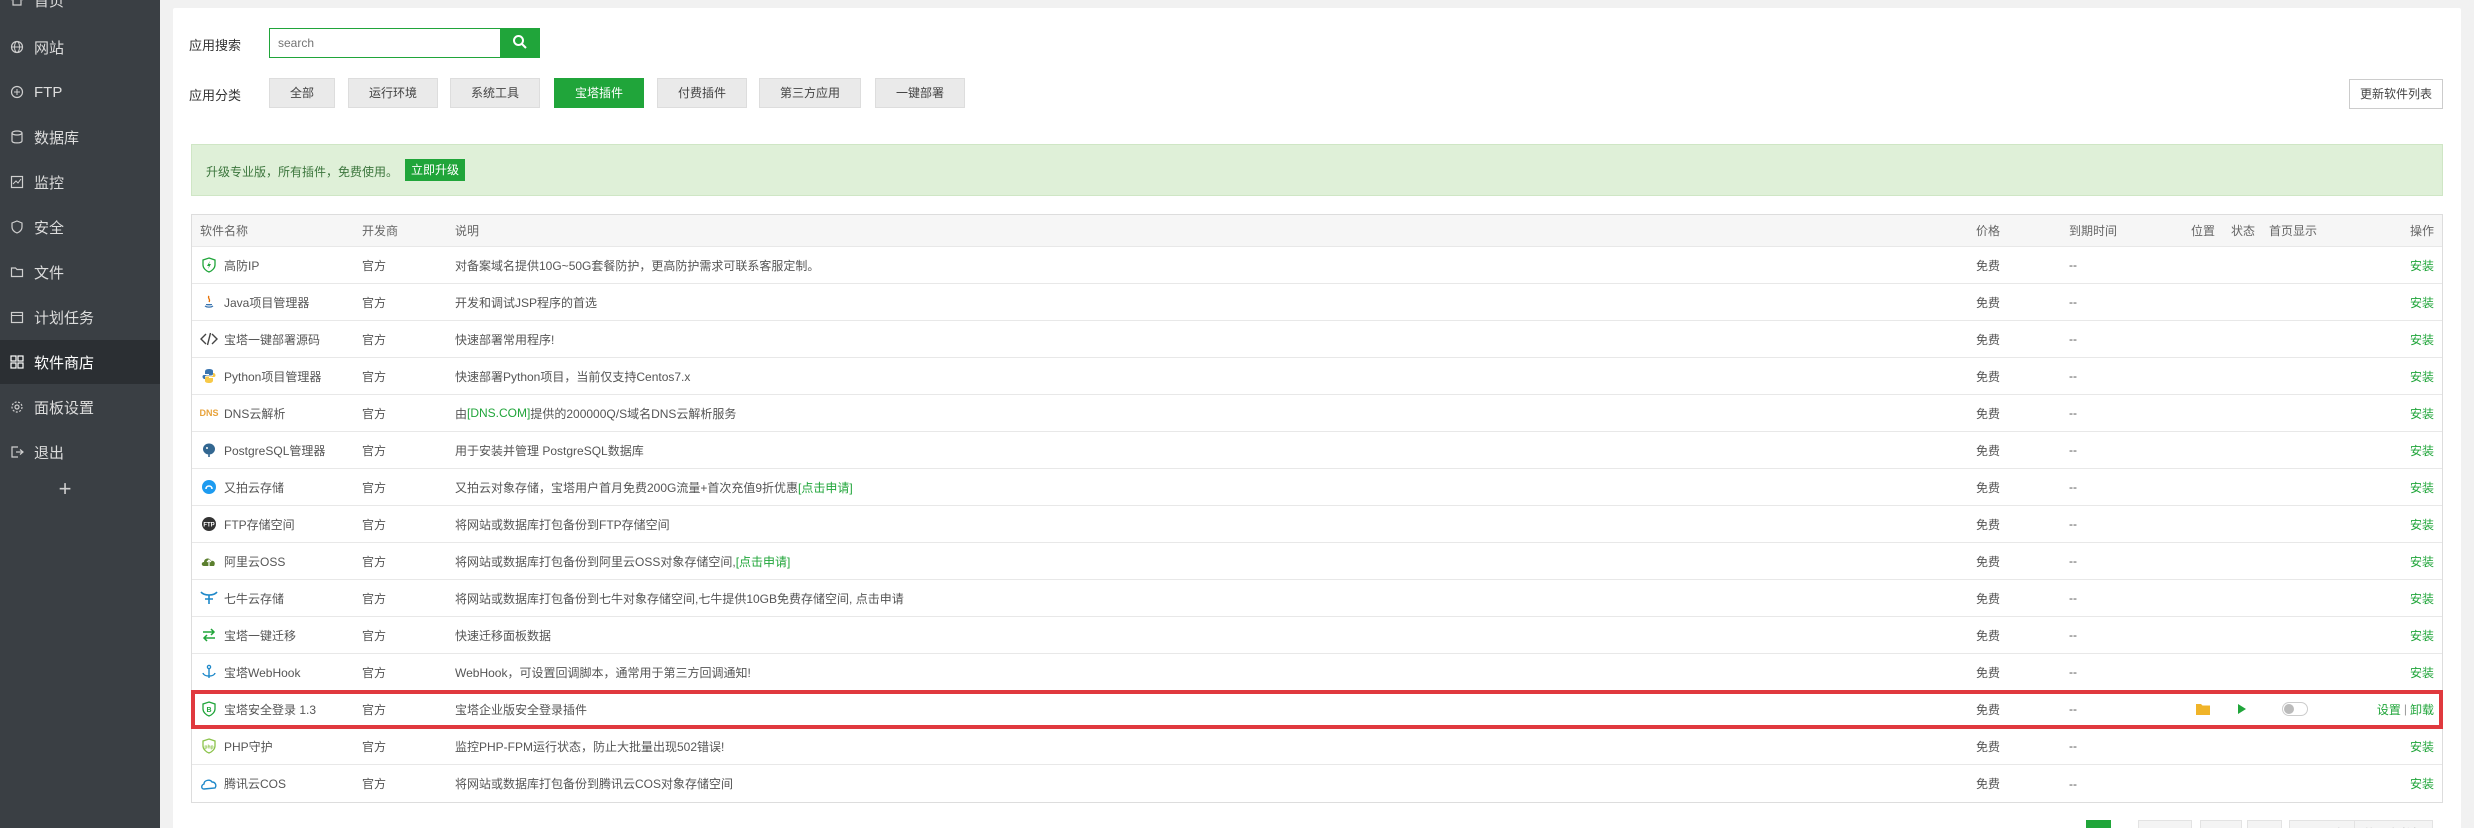  What do you see at coordinates (80, 92) in the screenshot?
I see `sidebar-item-ftp: FTP` at bounding box center [80, 92].